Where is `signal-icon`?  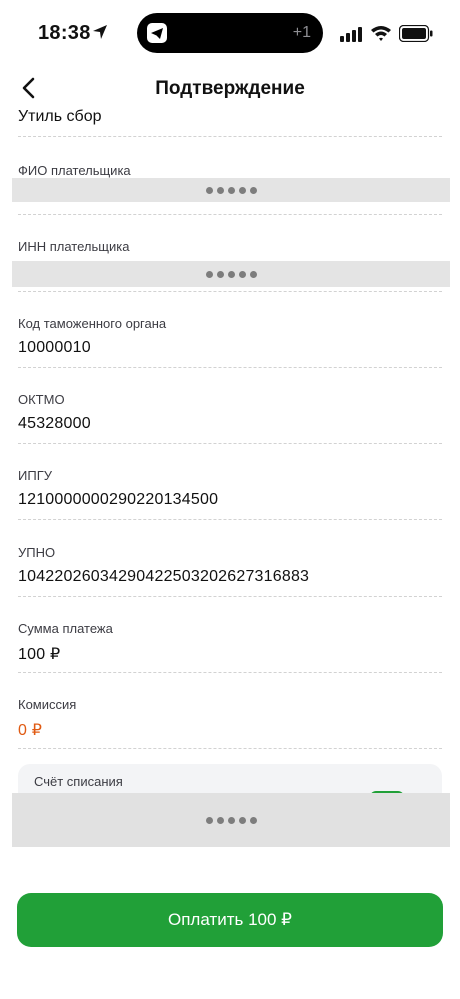 signal-icon is located at coordinates (351, 34).